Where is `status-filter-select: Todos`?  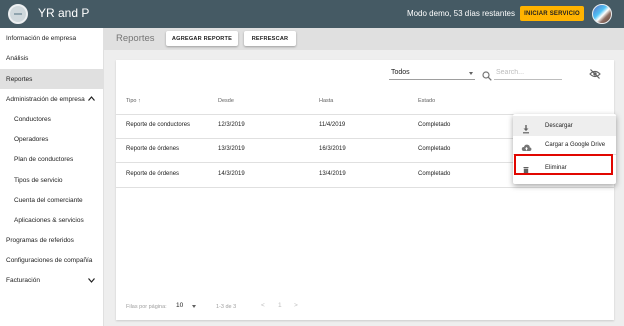 status-filter-select: Todos is located at coordinates (432, 73).